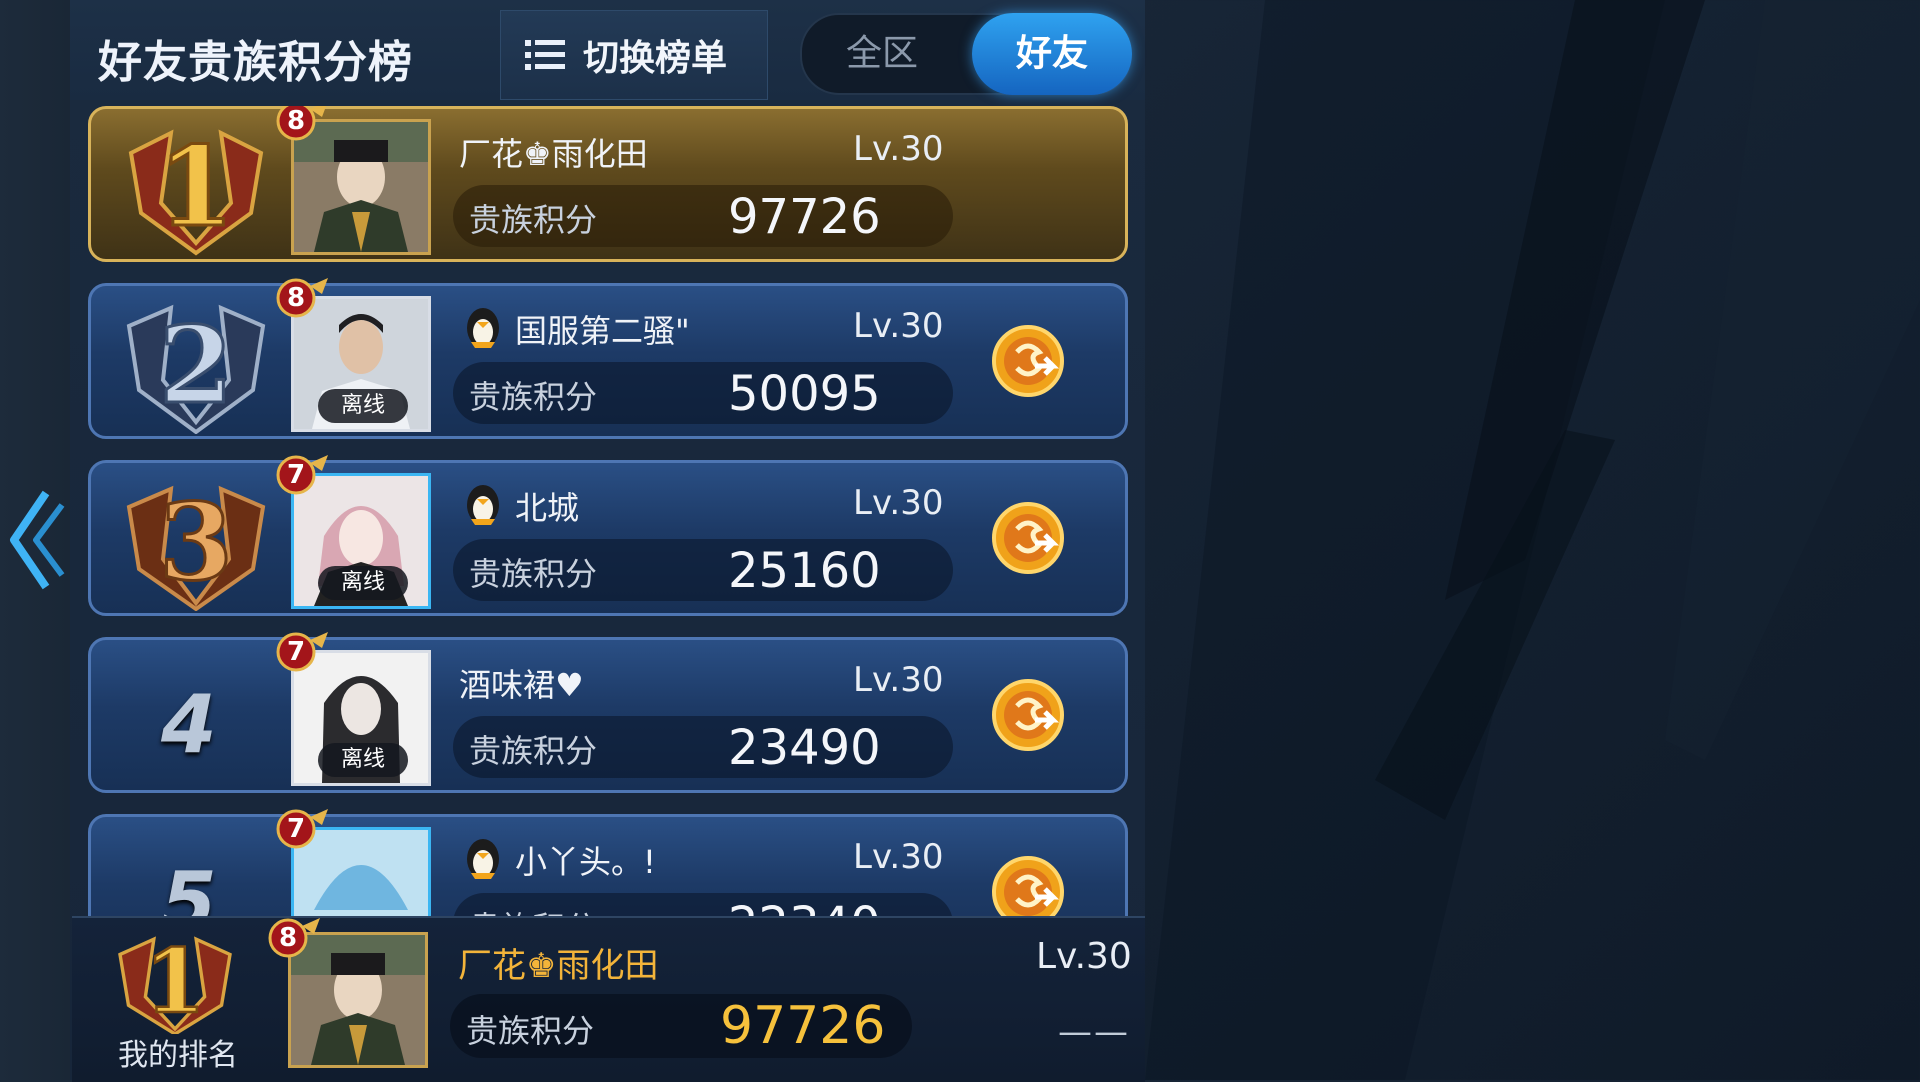 The width and height of the screenshot is (1920, 1082). I want to click on my-gift-placeholder: ——, so click(1094, 1032).